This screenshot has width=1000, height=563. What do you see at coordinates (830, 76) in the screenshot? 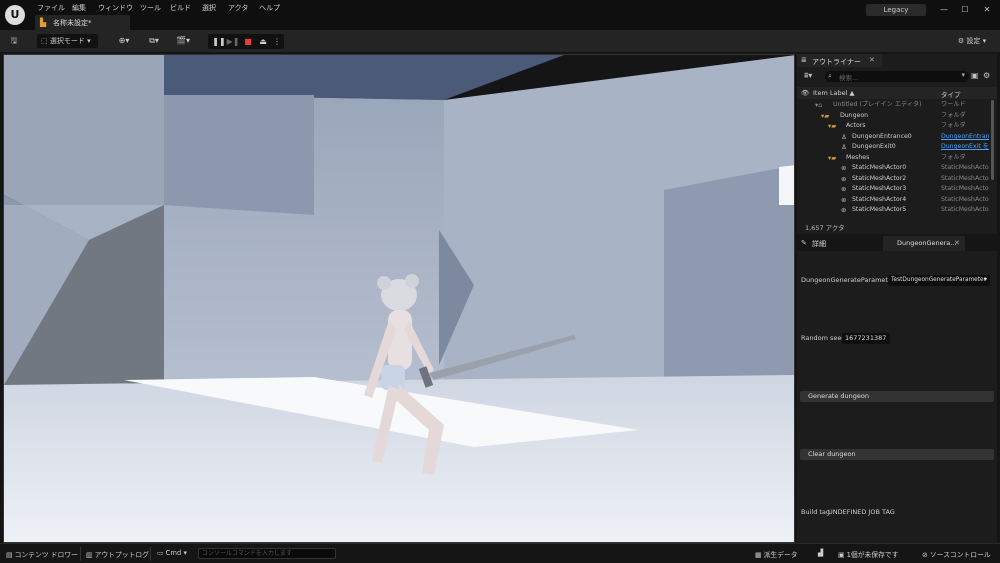
I see `search-icon: ⌕` at bounding box center [830, 76].